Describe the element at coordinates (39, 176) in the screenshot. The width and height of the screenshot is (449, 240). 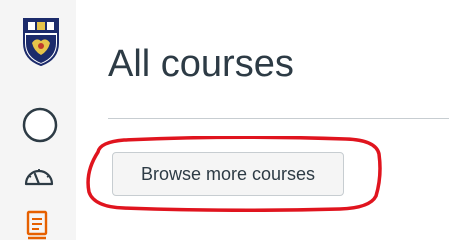
I see `dashboard-icon` at that location.